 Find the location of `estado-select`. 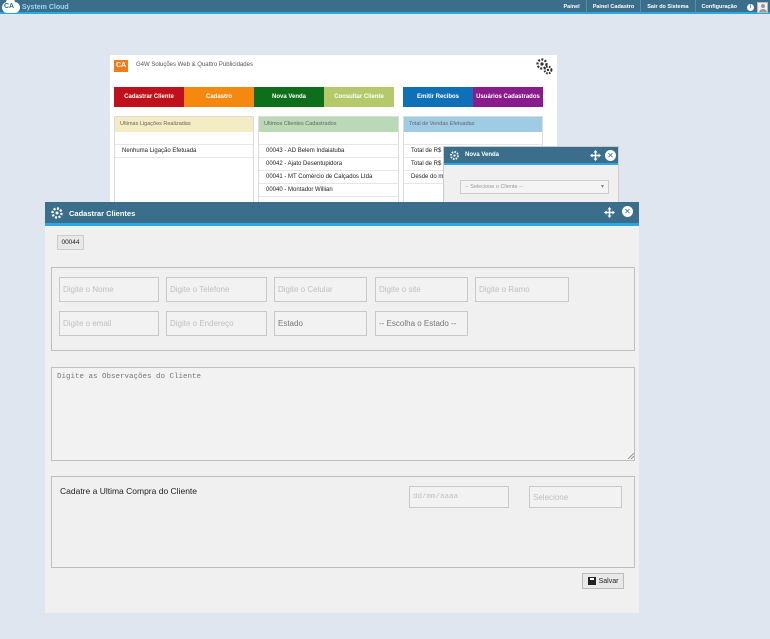

estado-select is located at coordinates (421, 323).